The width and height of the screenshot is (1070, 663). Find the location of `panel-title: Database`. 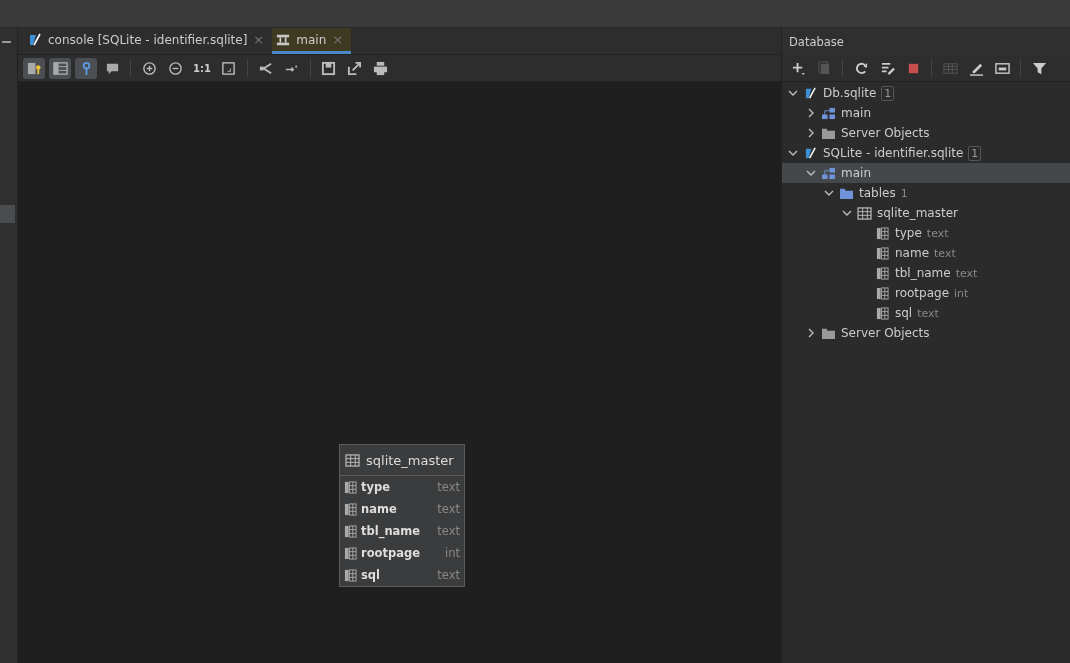

panel-title: Database is located at coordinates (926, 41).